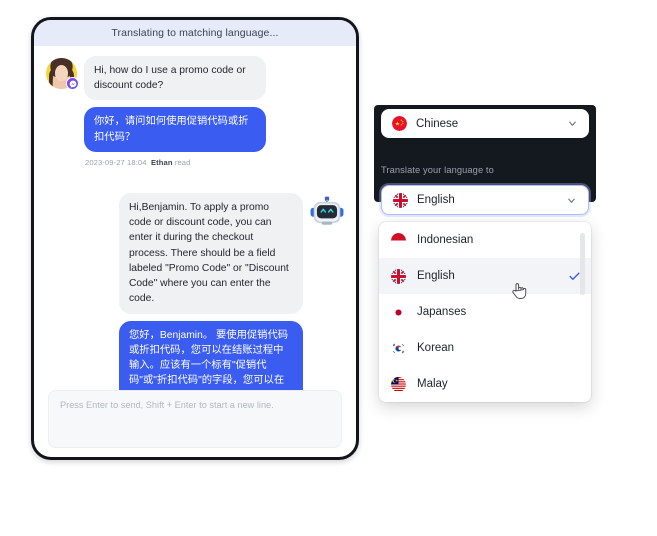 The image size is (657, 536). I want to click on message-bubble-translated: 你好，请问如何使用促销代码或折扣代码？, so click(175, 129).